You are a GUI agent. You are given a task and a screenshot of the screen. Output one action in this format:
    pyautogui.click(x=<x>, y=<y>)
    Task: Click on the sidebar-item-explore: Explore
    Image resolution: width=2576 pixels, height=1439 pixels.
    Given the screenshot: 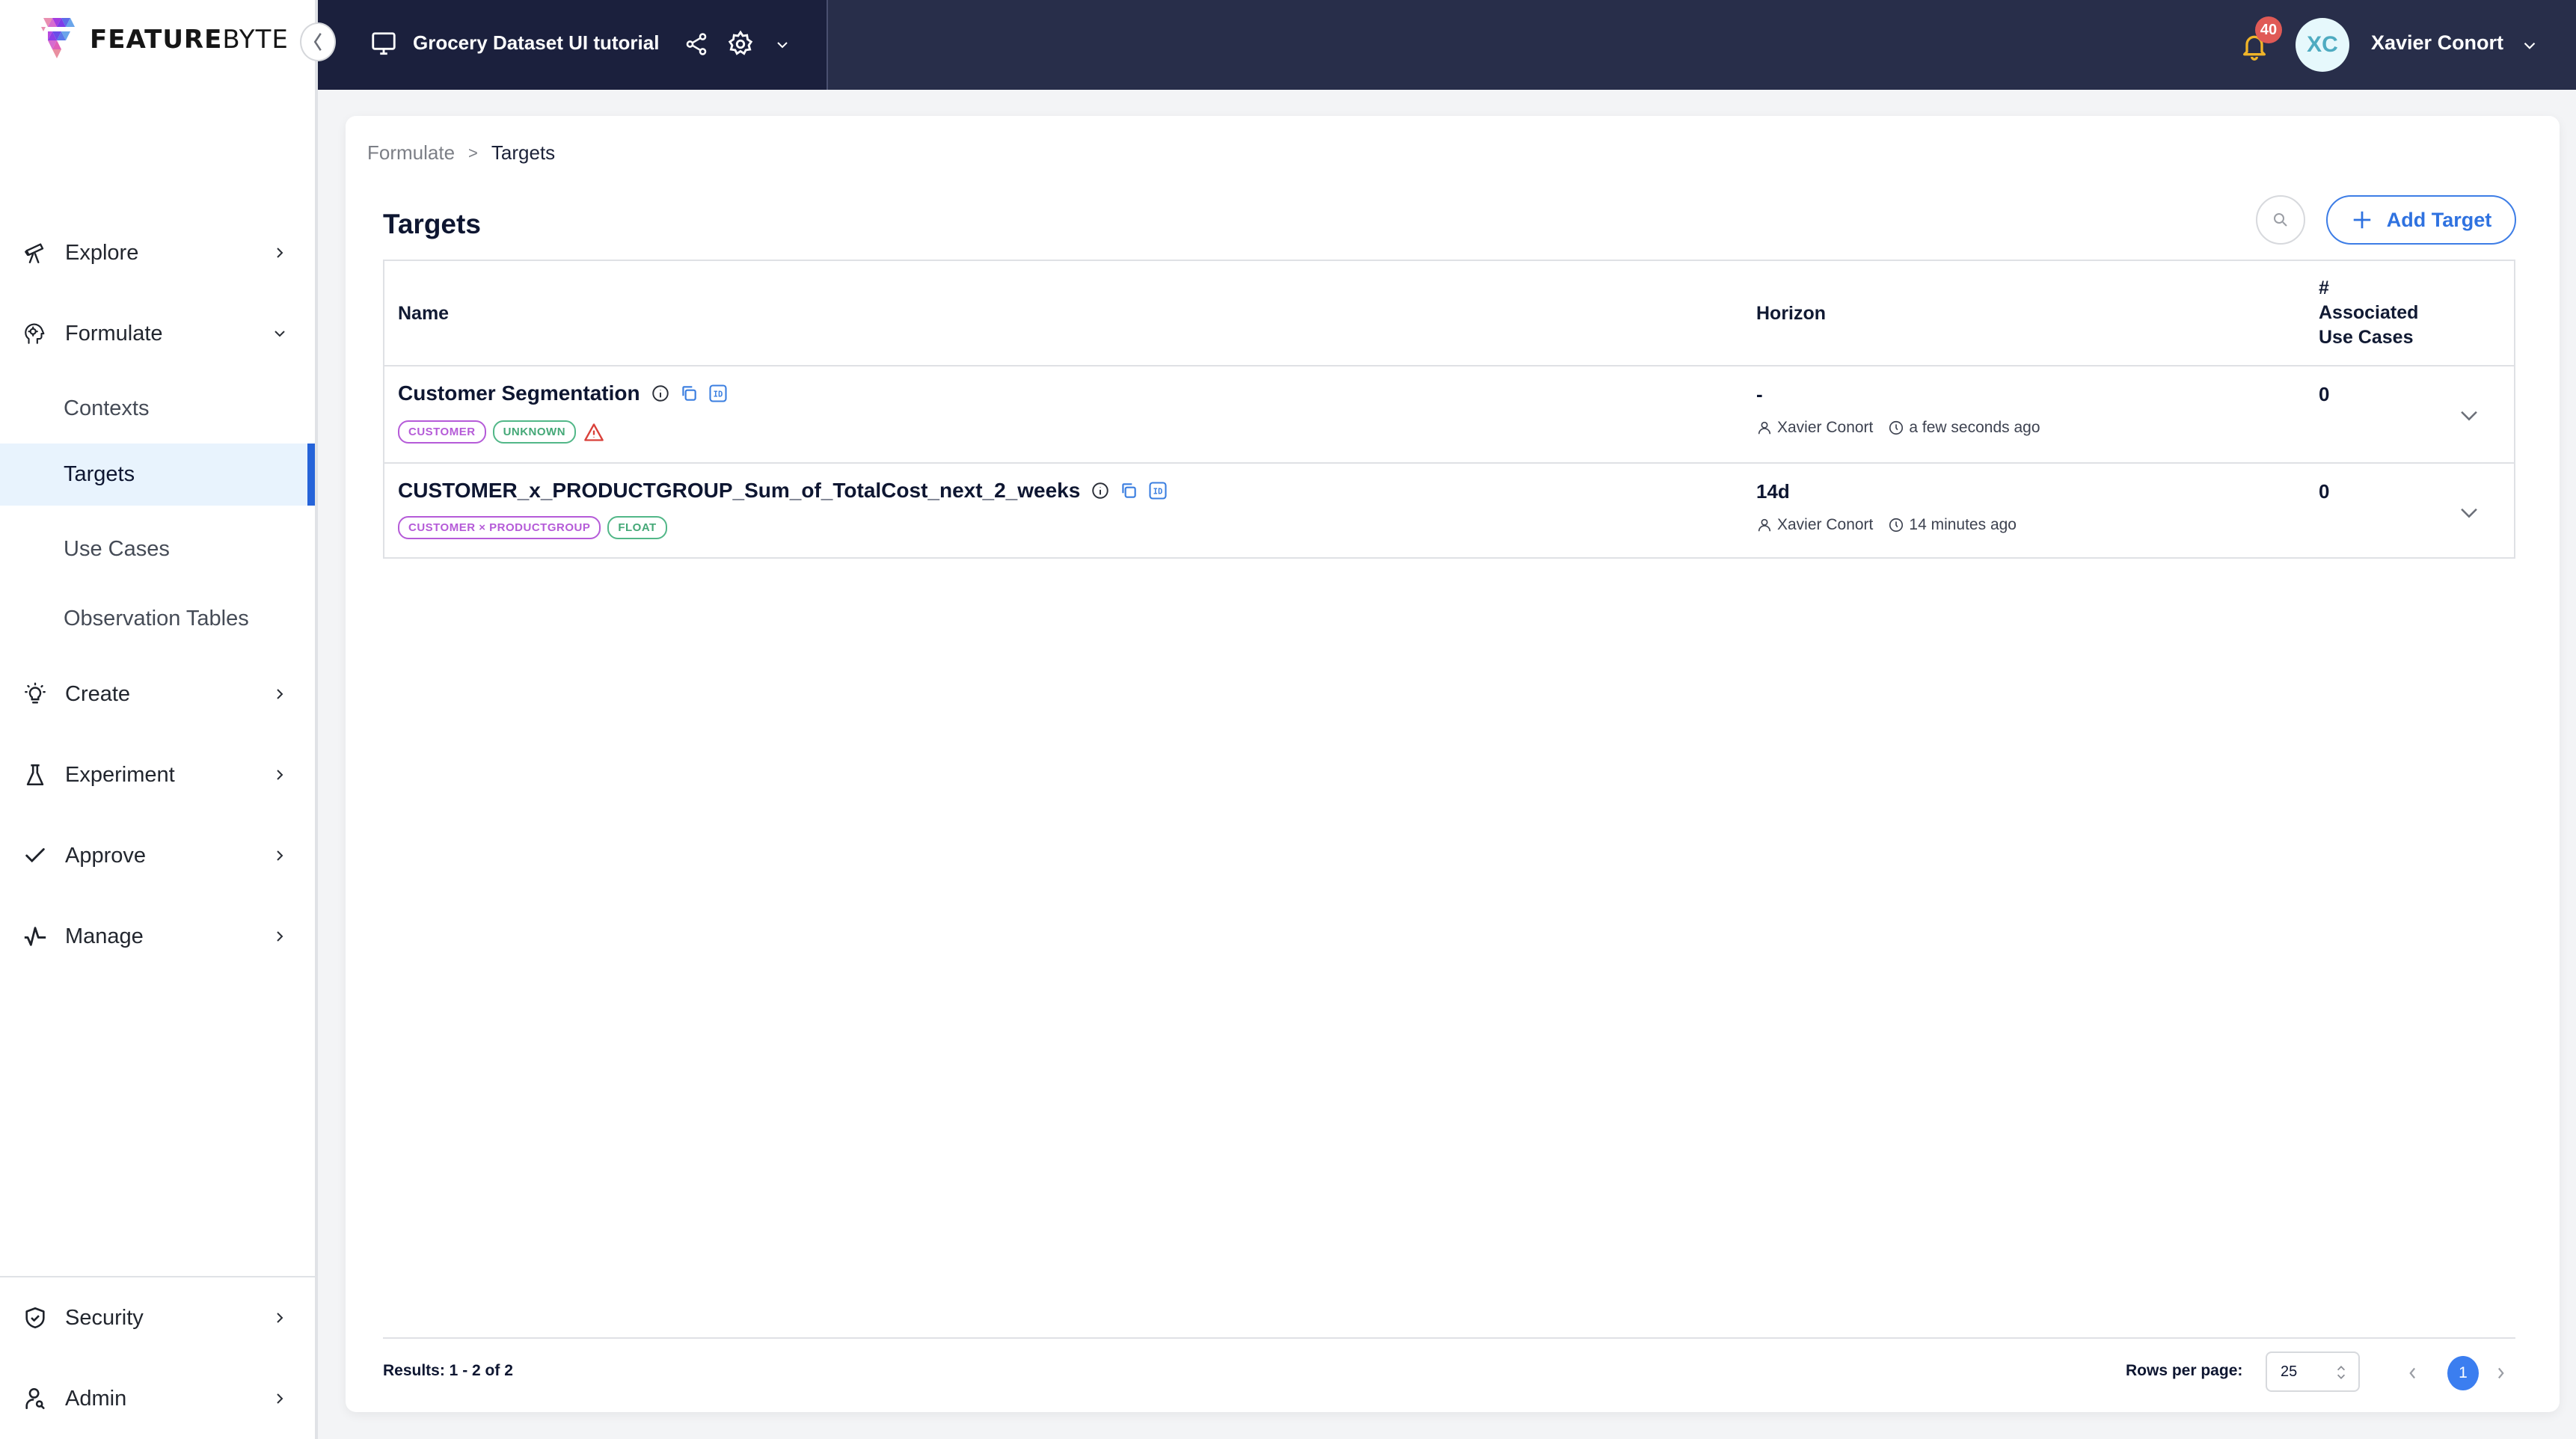 What is the action you would take?
    pyautogui.click(x=157, y=253)
    